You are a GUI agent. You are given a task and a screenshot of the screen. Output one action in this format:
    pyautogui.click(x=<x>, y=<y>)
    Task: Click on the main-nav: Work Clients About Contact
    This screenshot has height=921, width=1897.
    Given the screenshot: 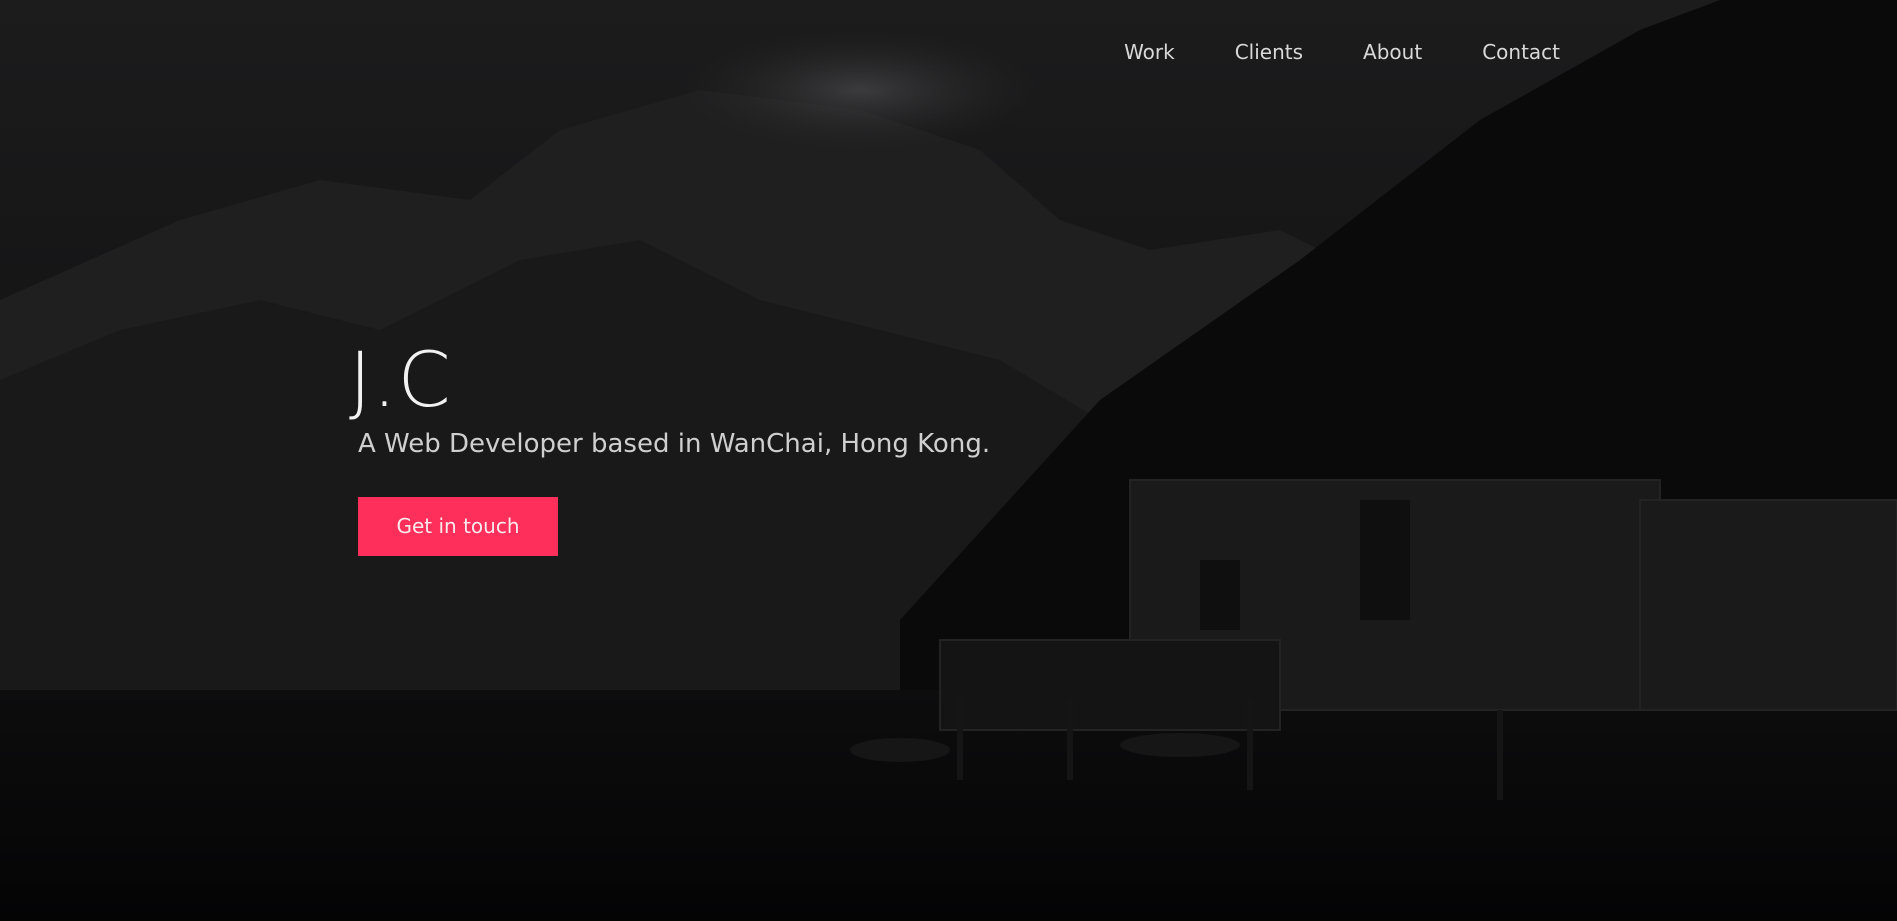 What is the action you would take?
    pyautogui.click(x=1342, y=52)
    